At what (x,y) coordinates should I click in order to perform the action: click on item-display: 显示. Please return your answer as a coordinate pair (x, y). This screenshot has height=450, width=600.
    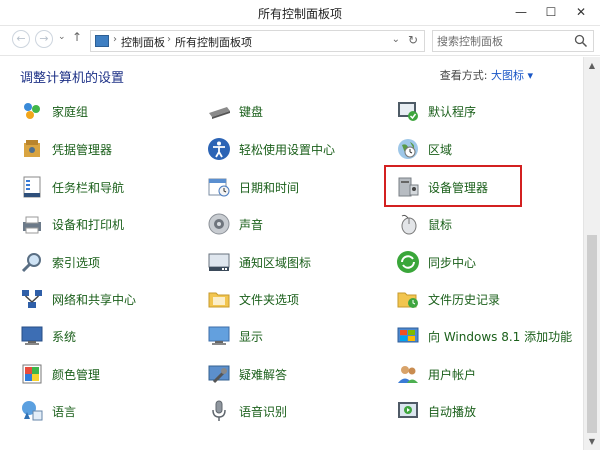
    Looking at the image, I should click on (235, 336).